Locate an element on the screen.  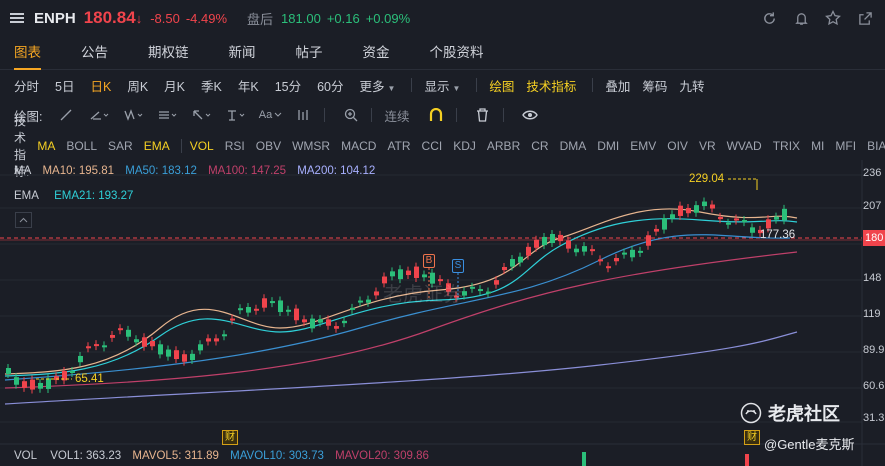
y-tick: 148 is located at coordinates (872, 278).